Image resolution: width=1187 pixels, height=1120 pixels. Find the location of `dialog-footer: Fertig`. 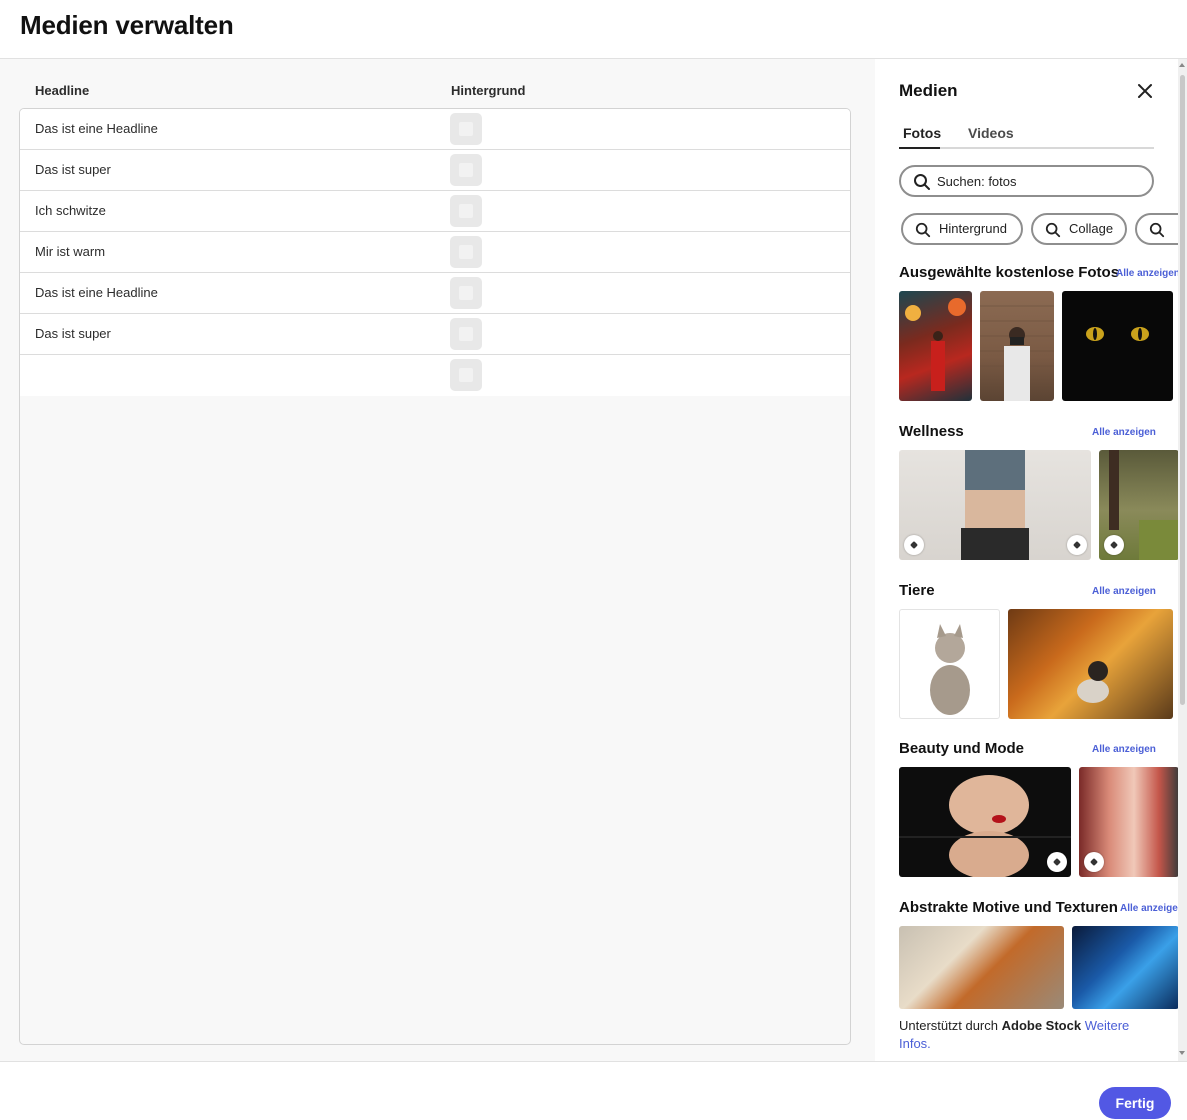

dialog-footer: Fertig is located at coordinates (593, 1090).